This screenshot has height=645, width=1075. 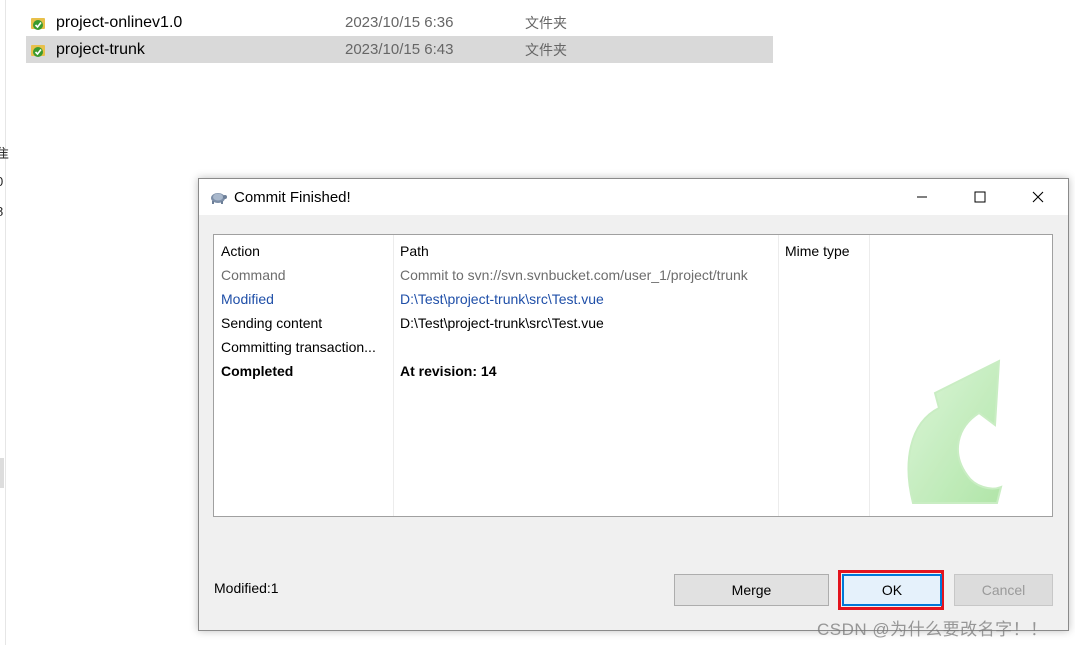 I want to click on file-row-project-trunk: project-trunk 2023/10/15 6:43 文件夹, so click(x=399, y=49).